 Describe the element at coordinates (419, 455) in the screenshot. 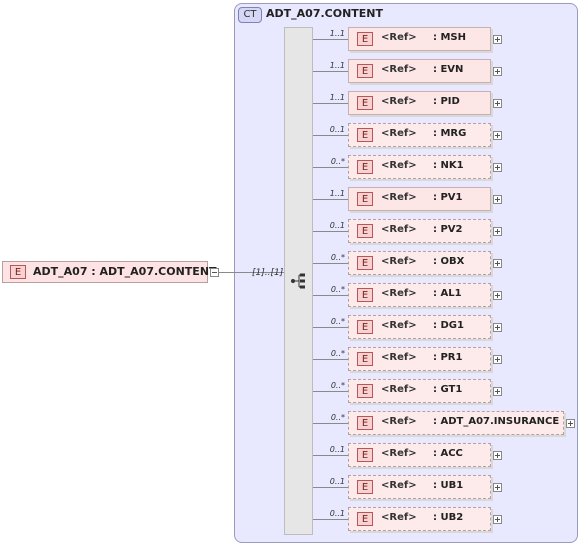

I see `child-element: E <Ref>: ACC` at that location.